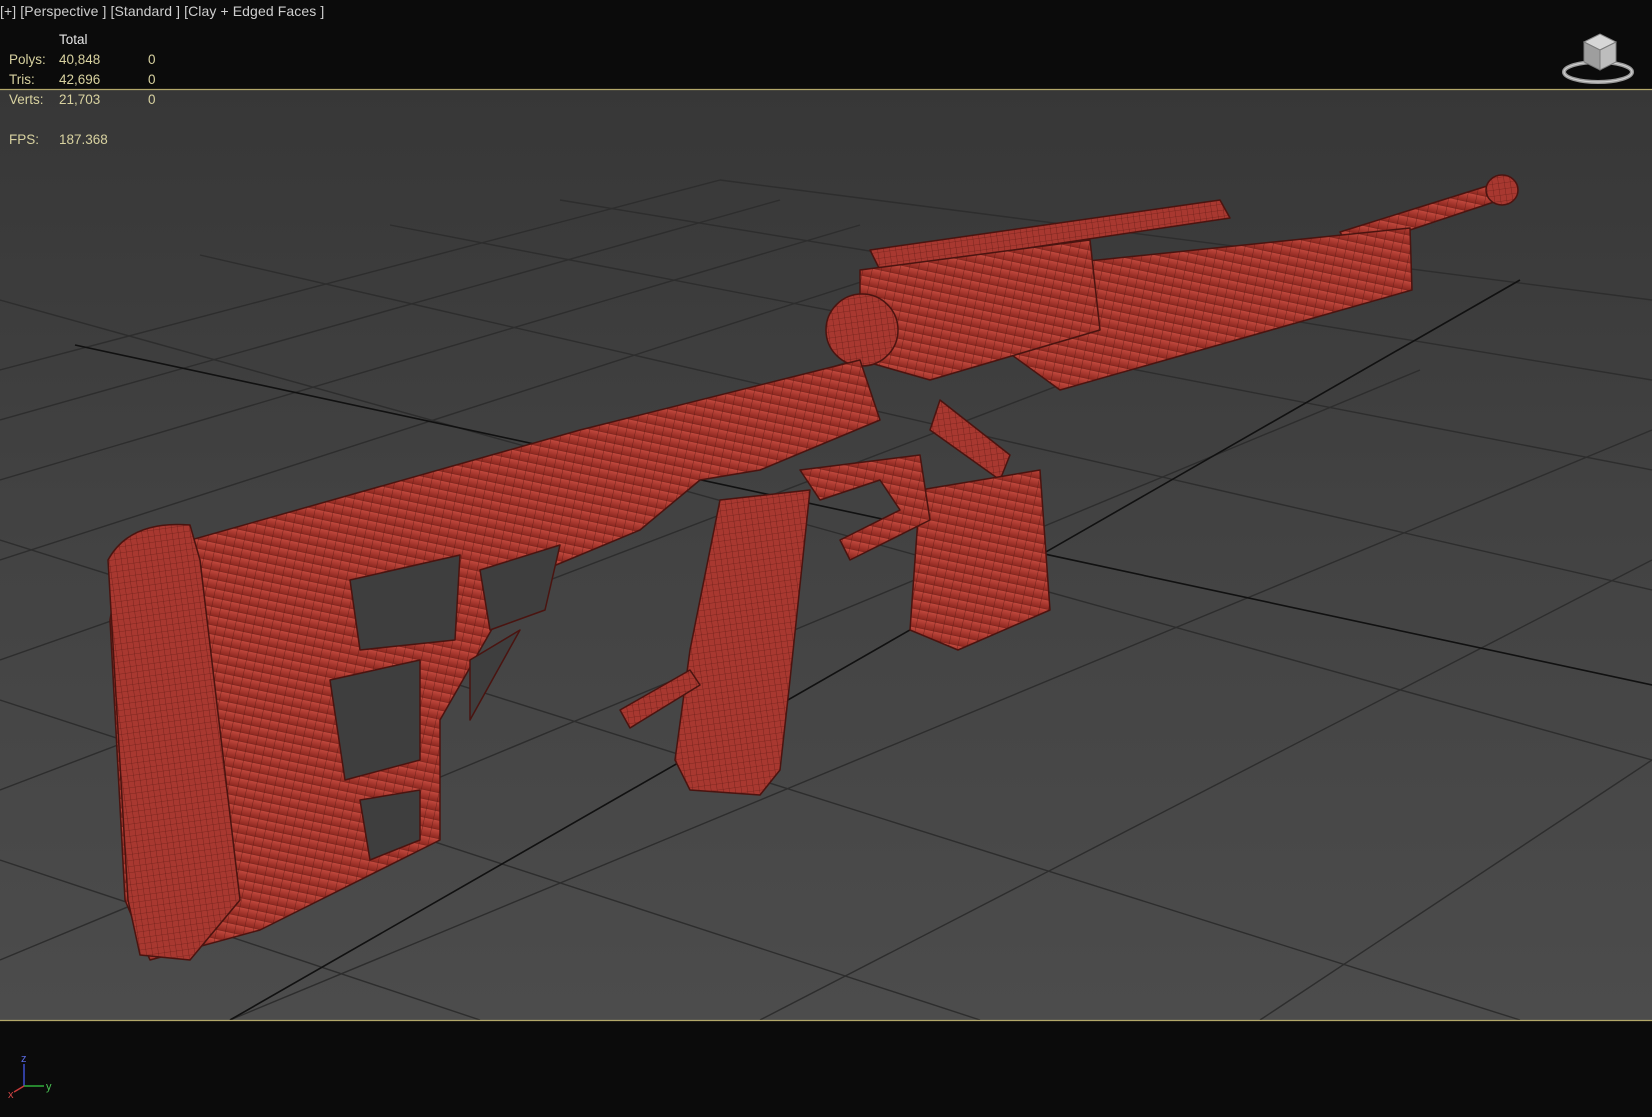  Describe the element at coordinates (27, 59) in the screenshot. I see `stats-key: Polys:` at that location.